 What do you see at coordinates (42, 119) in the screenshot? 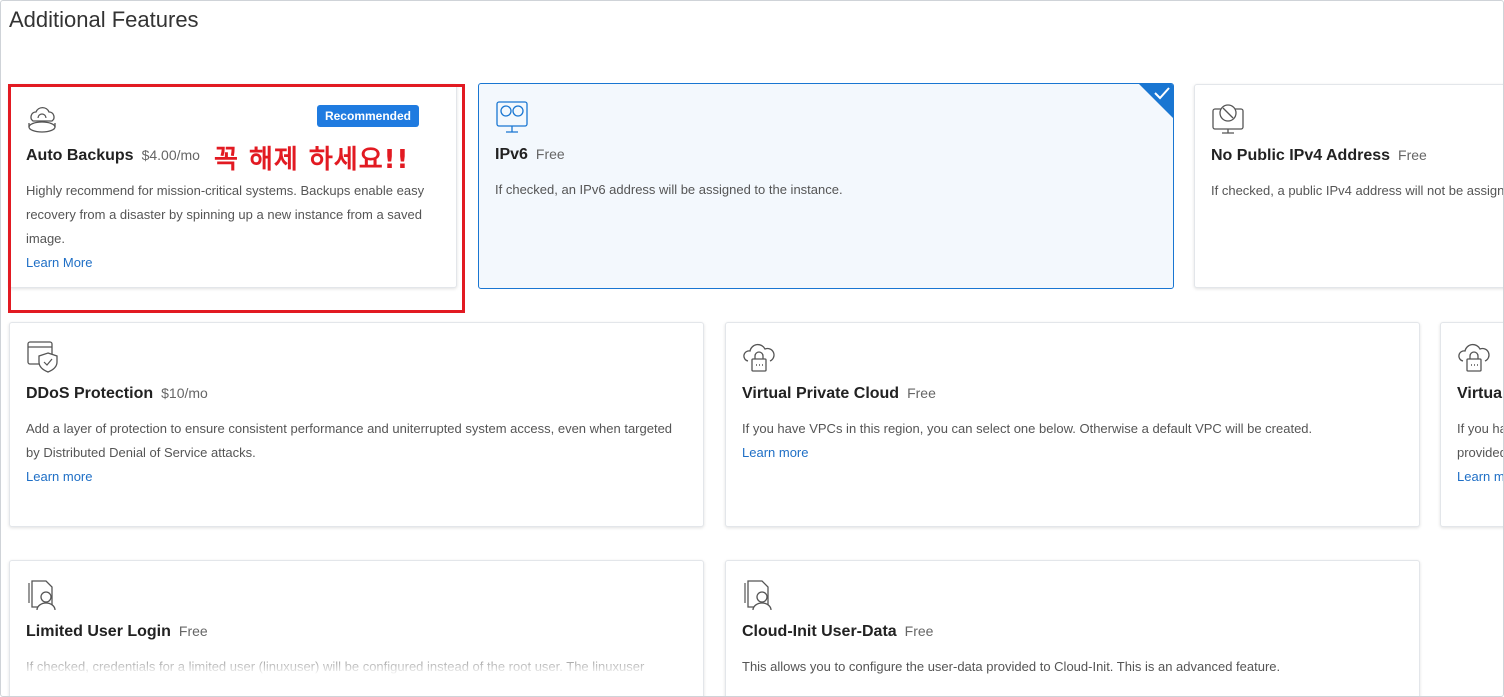
I see `cloud-backup-icon` at bounding box center [42, 119].